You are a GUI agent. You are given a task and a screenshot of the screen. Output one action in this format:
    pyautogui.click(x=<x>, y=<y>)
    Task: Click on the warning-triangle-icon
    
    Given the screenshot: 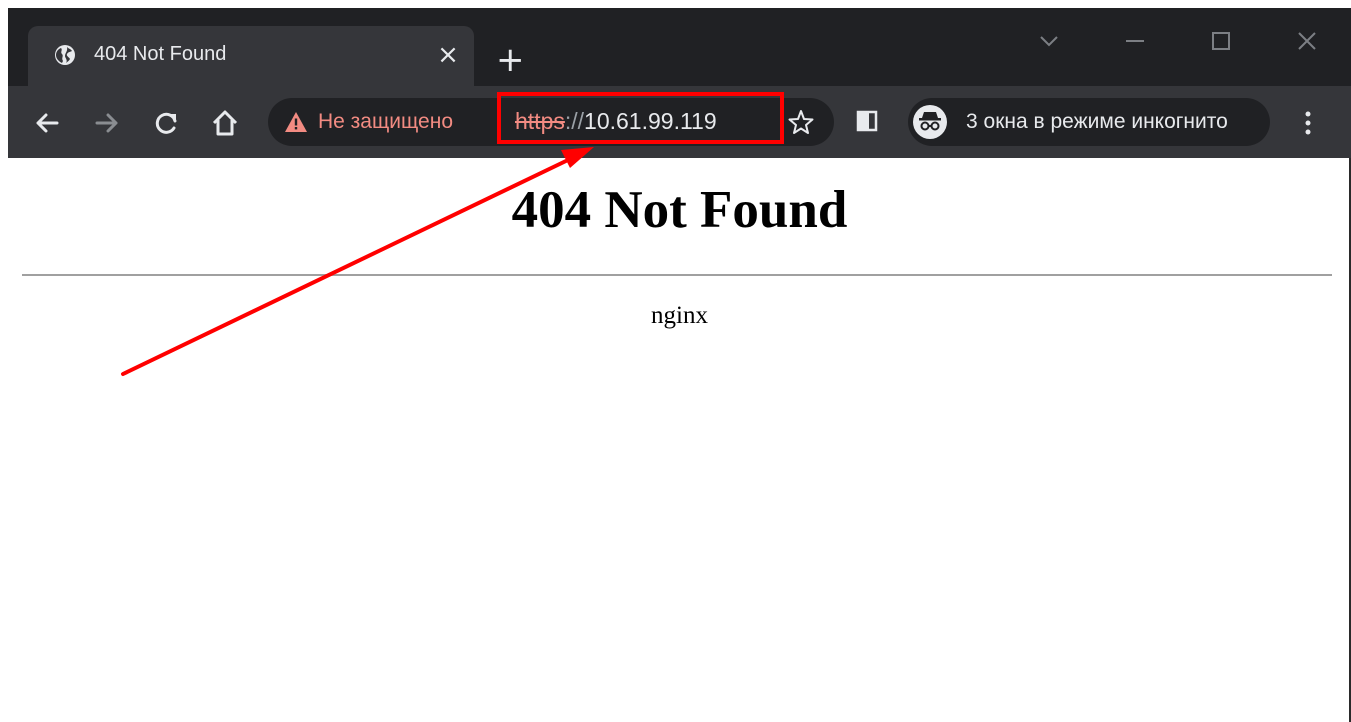 What is the action you would take?
    pyautogui.click(x=296, y=122)
    